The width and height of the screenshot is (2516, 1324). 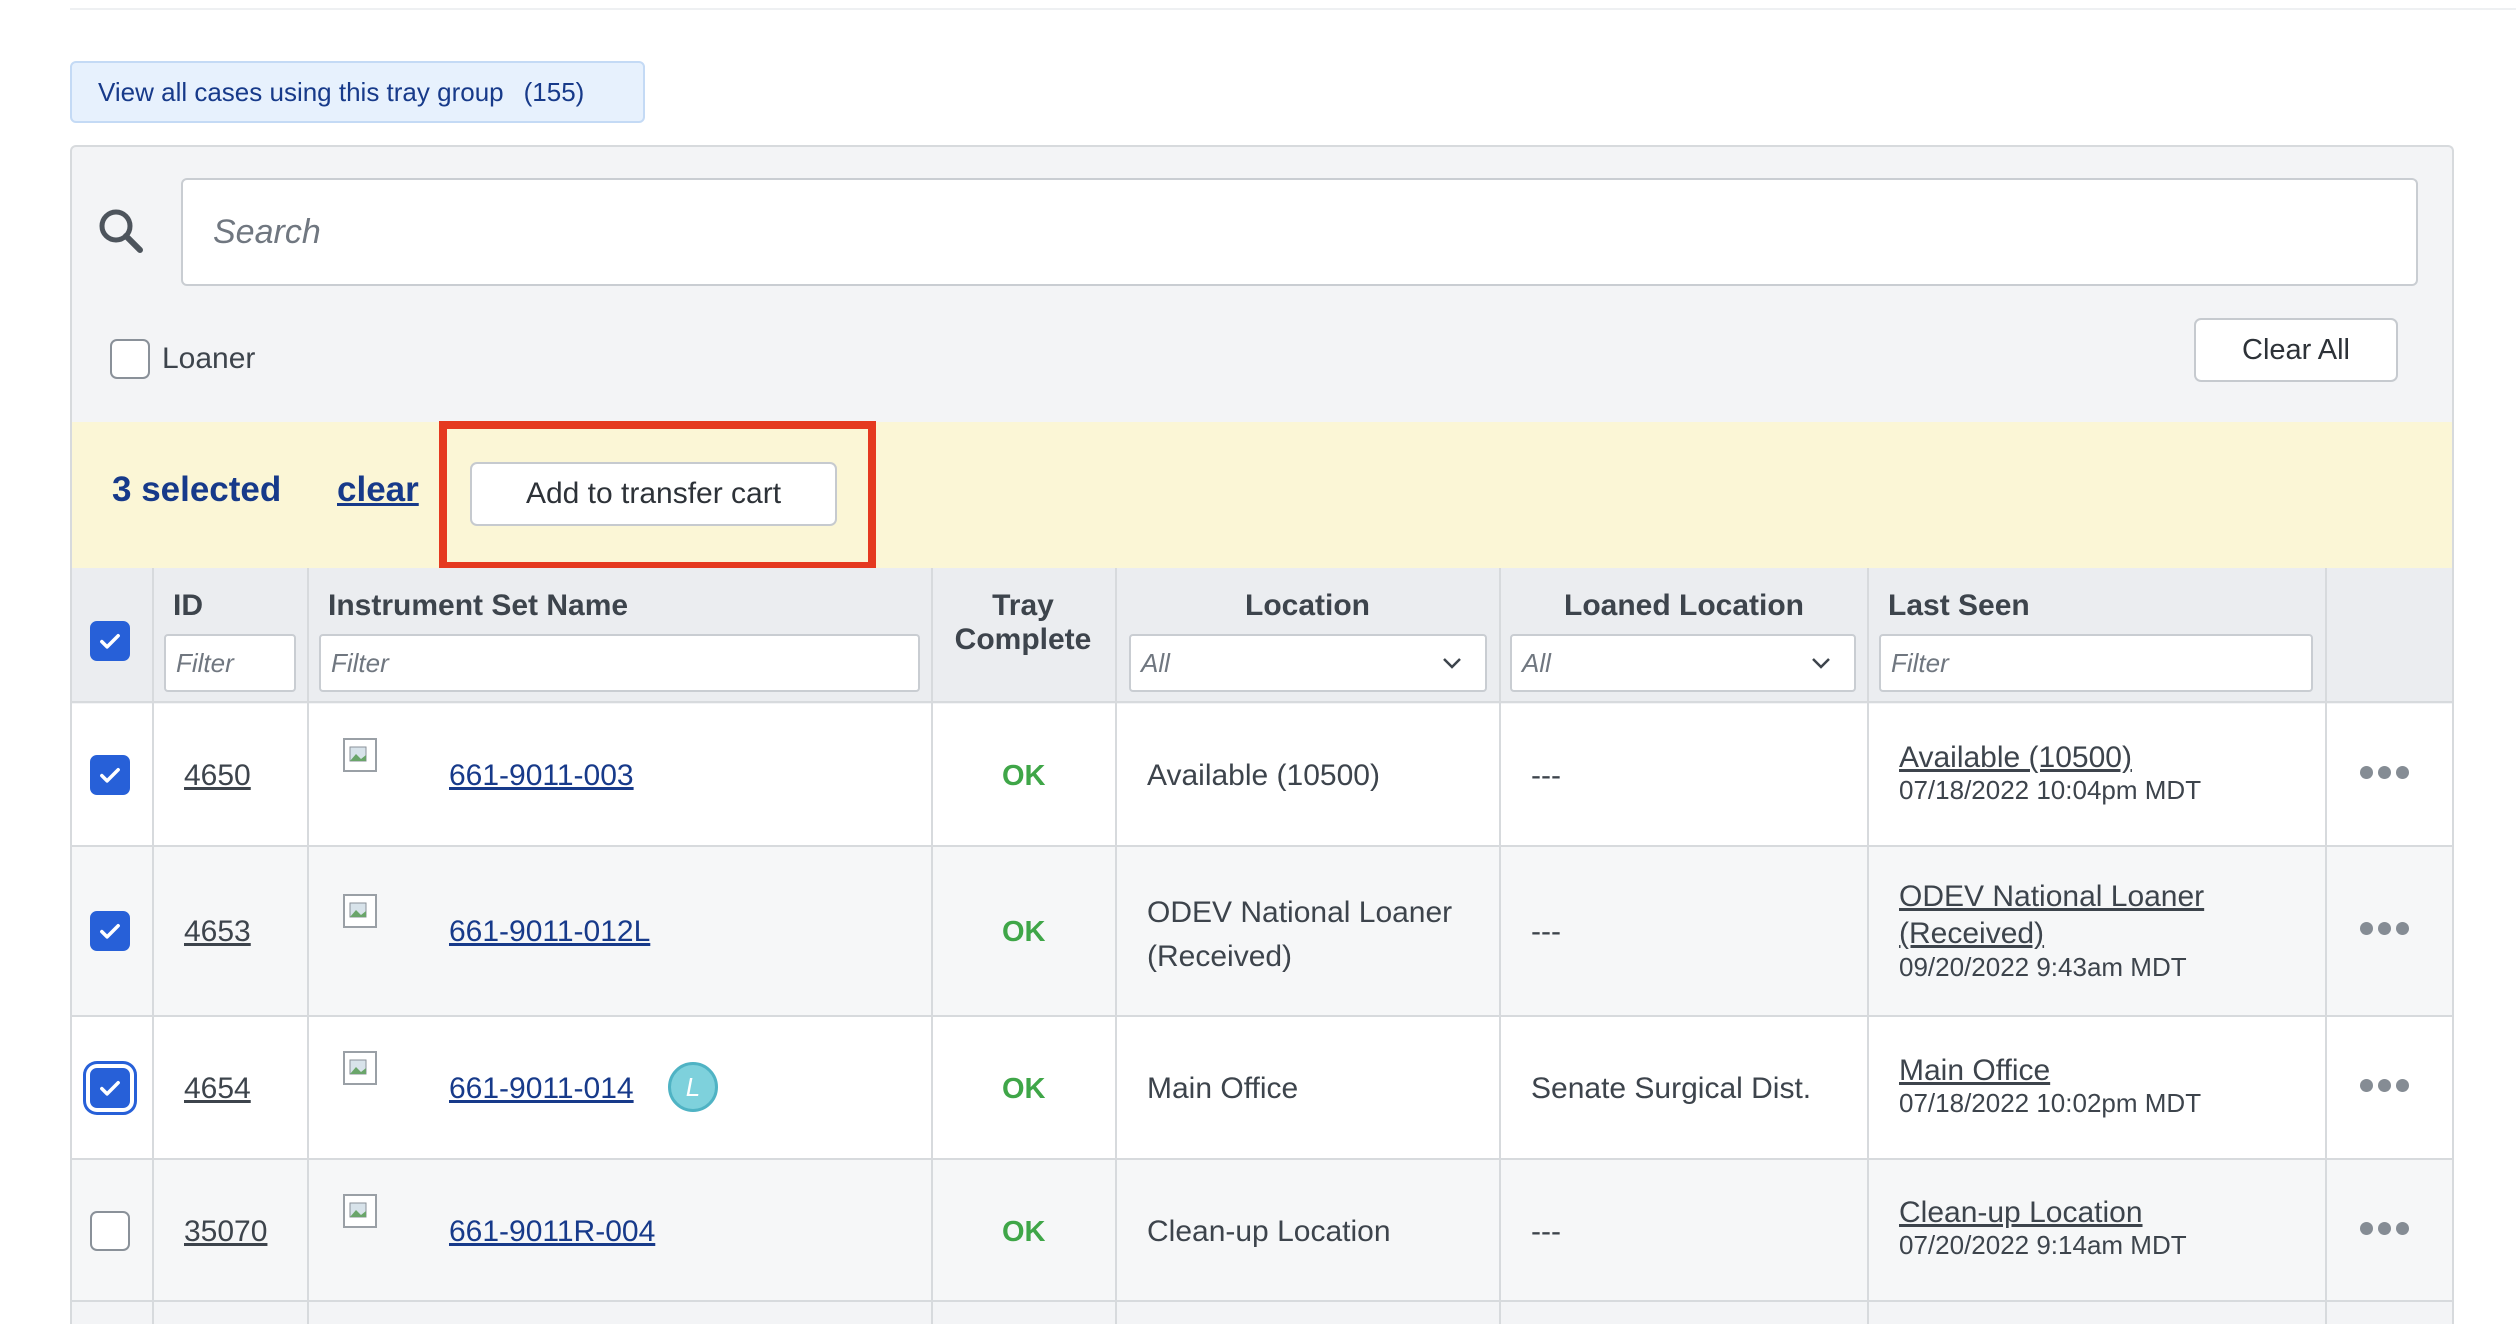 What do you see at coordinates (1269, 1231) in the screenshot?
I see `location-text: Clean-up Location` at bounding box center [1269, 1231].